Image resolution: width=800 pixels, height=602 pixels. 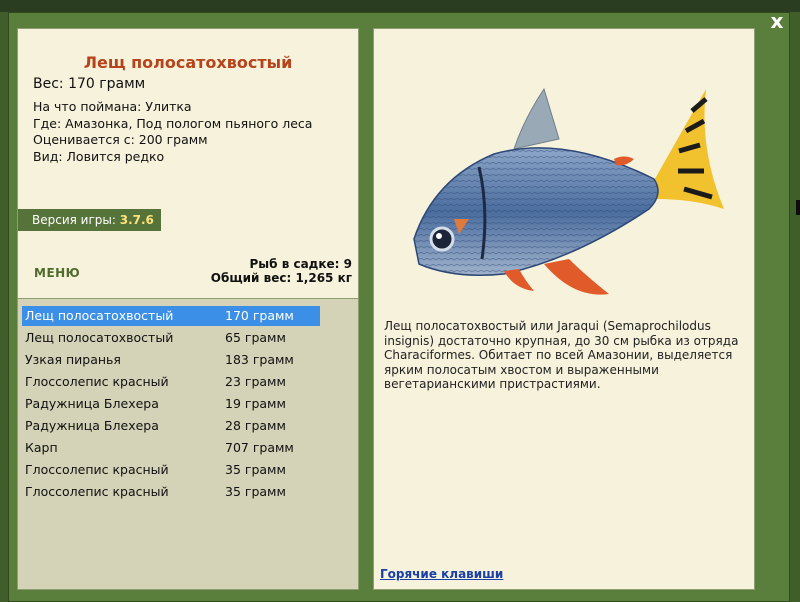 I want to click on cage-total-weight: Общий вес: 1,265 кг, so click(x=281, y=278).